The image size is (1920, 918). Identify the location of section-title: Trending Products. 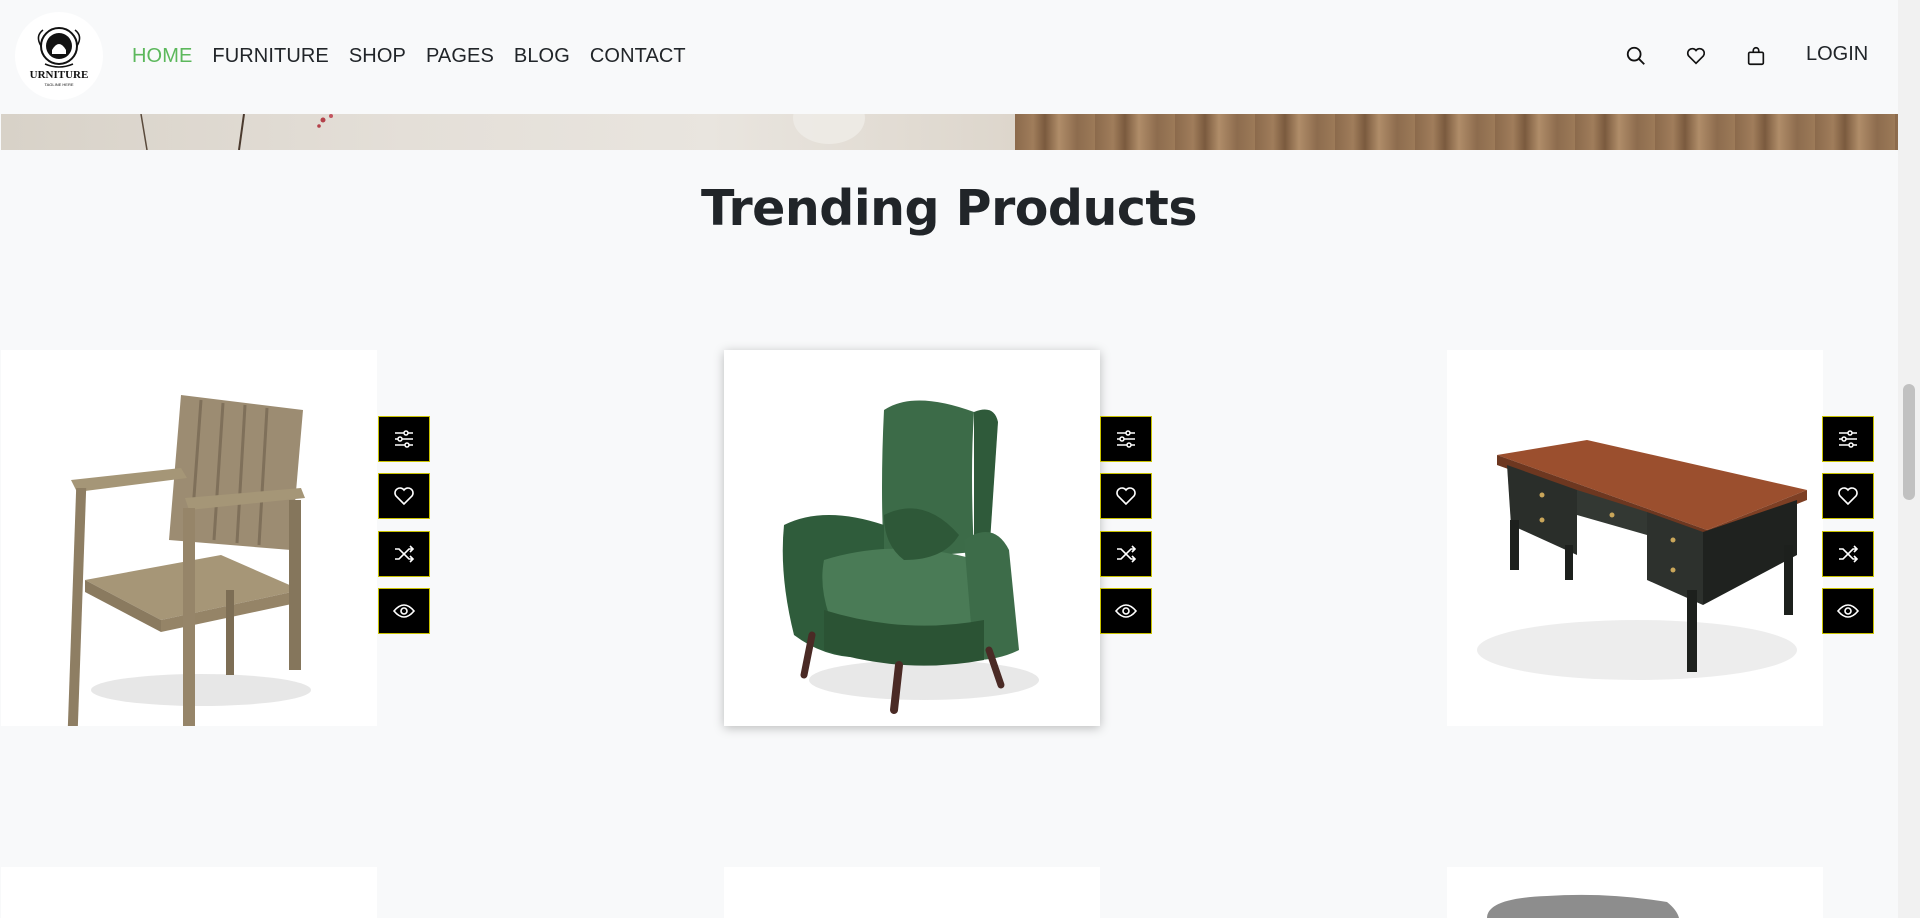
(949, 208).